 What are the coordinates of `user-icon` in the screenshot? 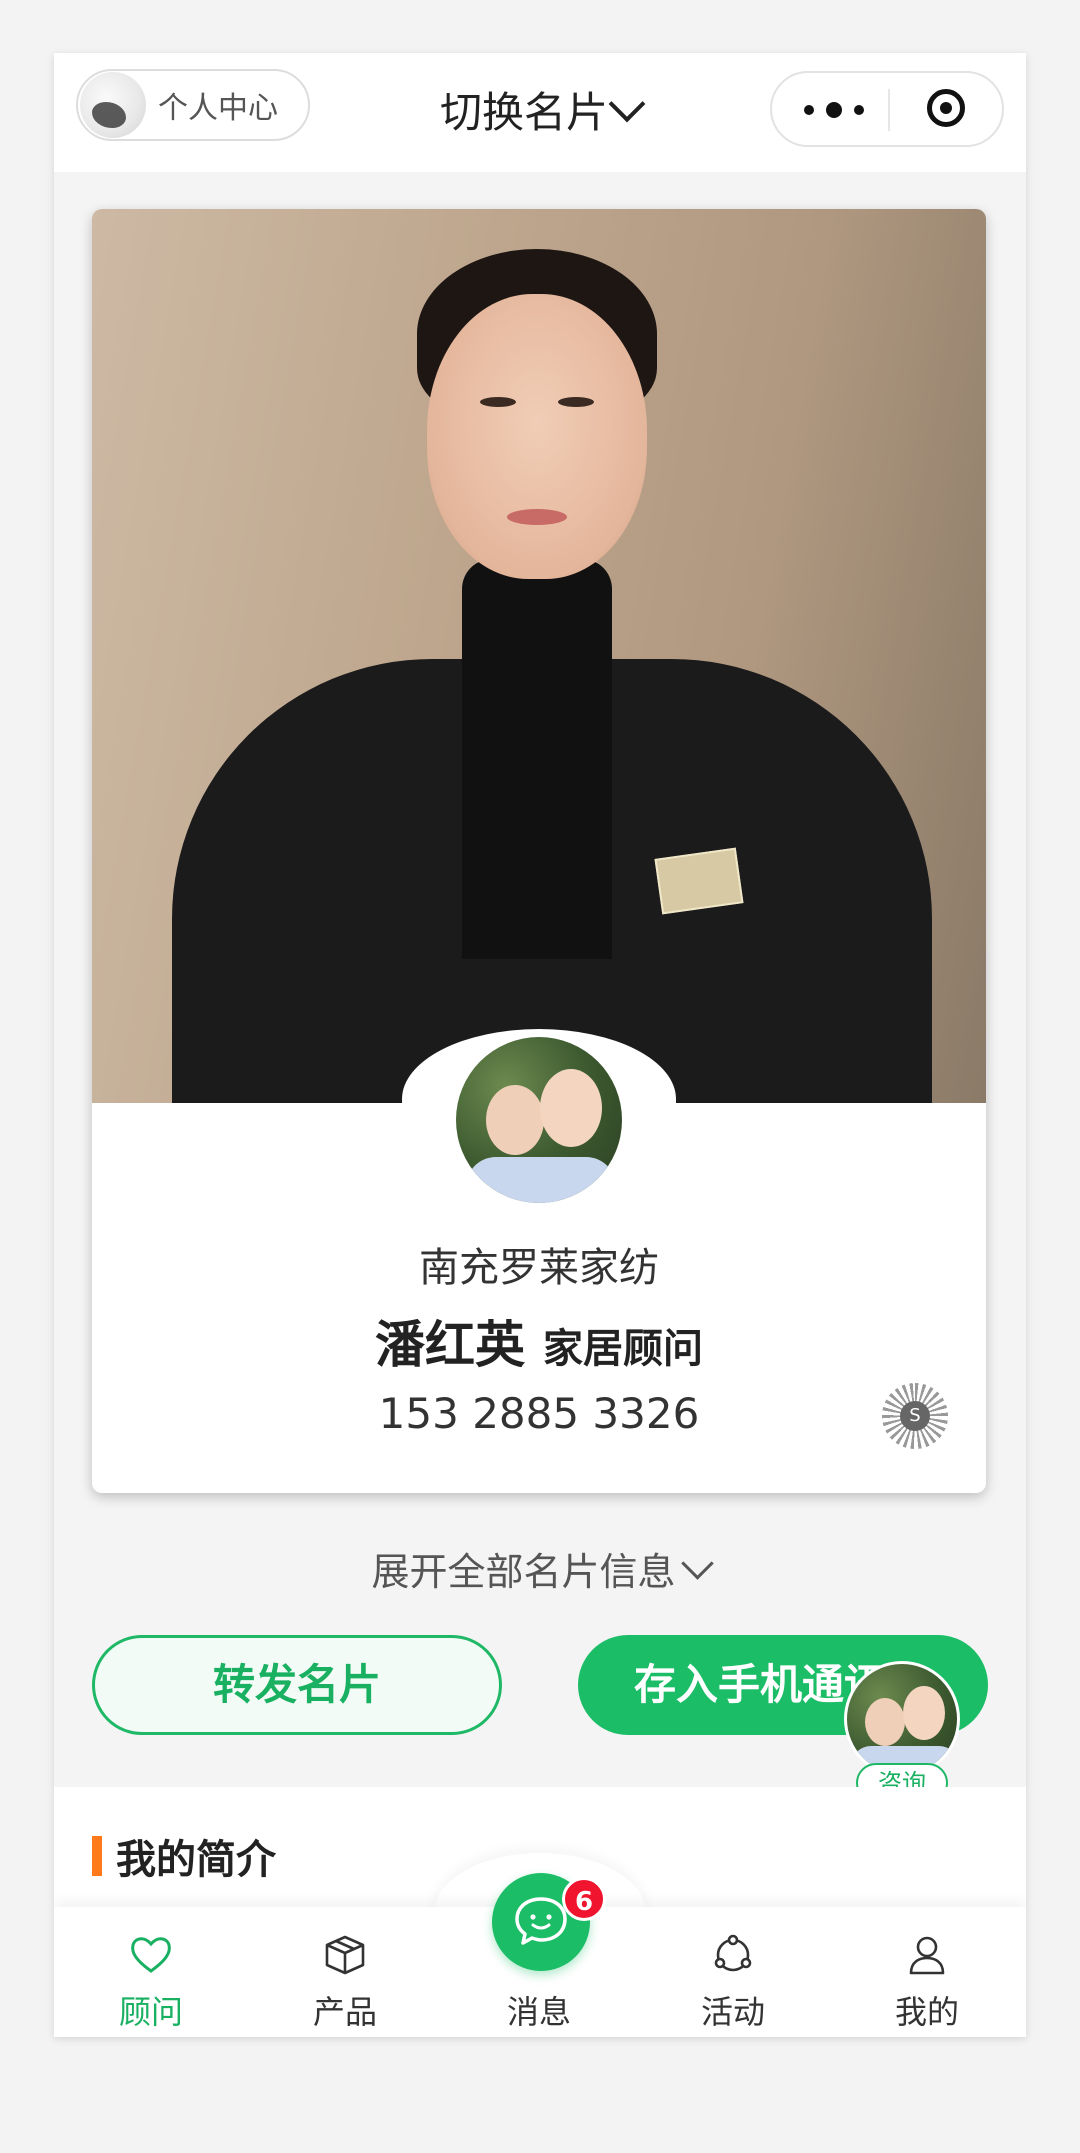 It's located at (927, 1955).